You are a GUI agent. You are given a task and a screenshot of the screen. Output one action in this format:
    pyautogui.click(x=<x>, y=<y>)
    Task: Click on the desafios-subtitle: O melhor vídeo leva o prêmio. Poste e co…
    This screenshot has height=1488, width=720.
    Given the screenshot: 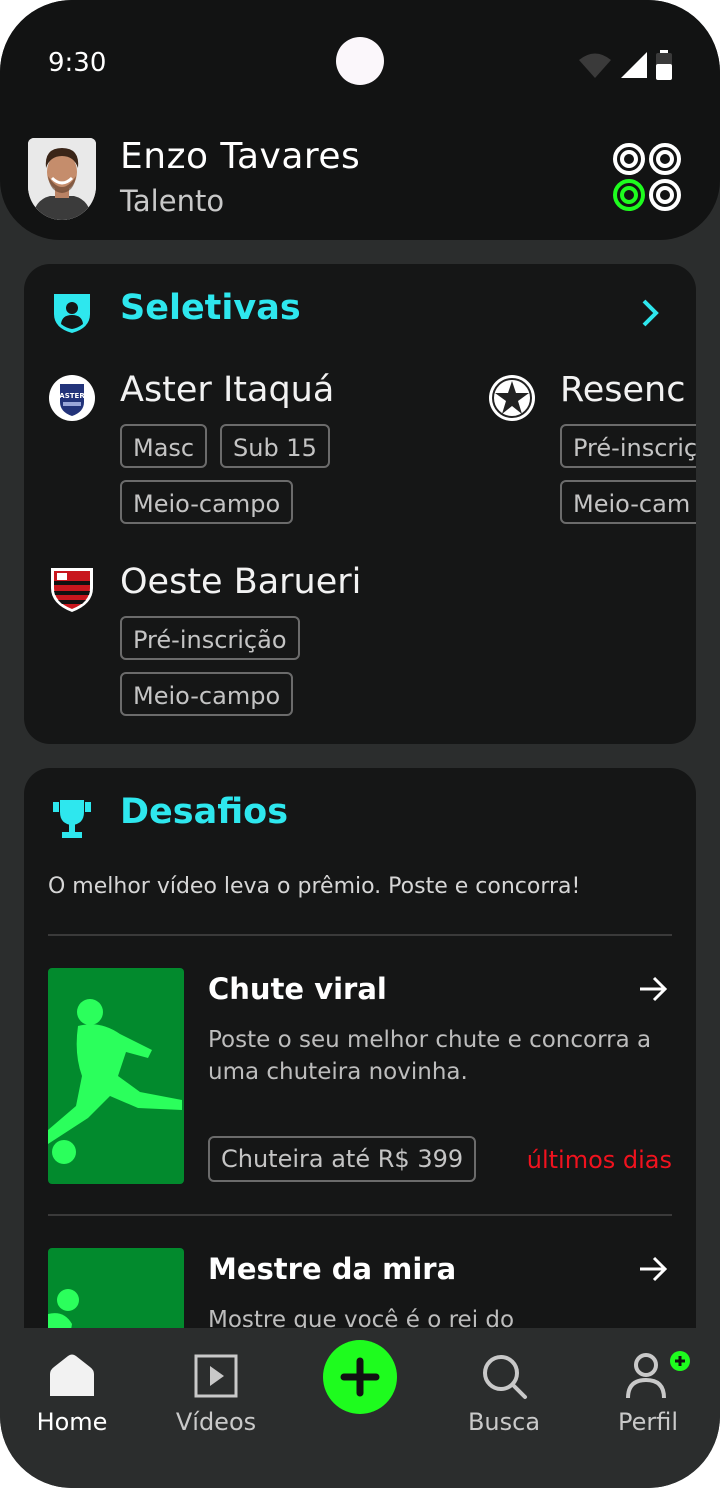 What is the action you would take?
    pyautogui.click(x=314, y=886)
    